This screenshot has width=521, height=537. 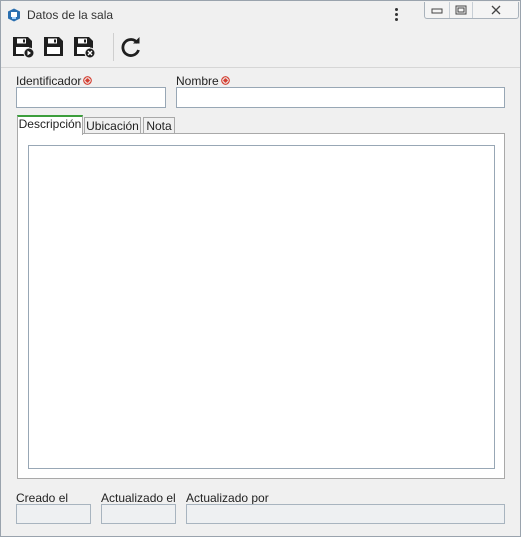 What do you see at coordinates (84, 47) in the screenshot?
I see `save-and-close-icon` at bounding box center [84, 47].